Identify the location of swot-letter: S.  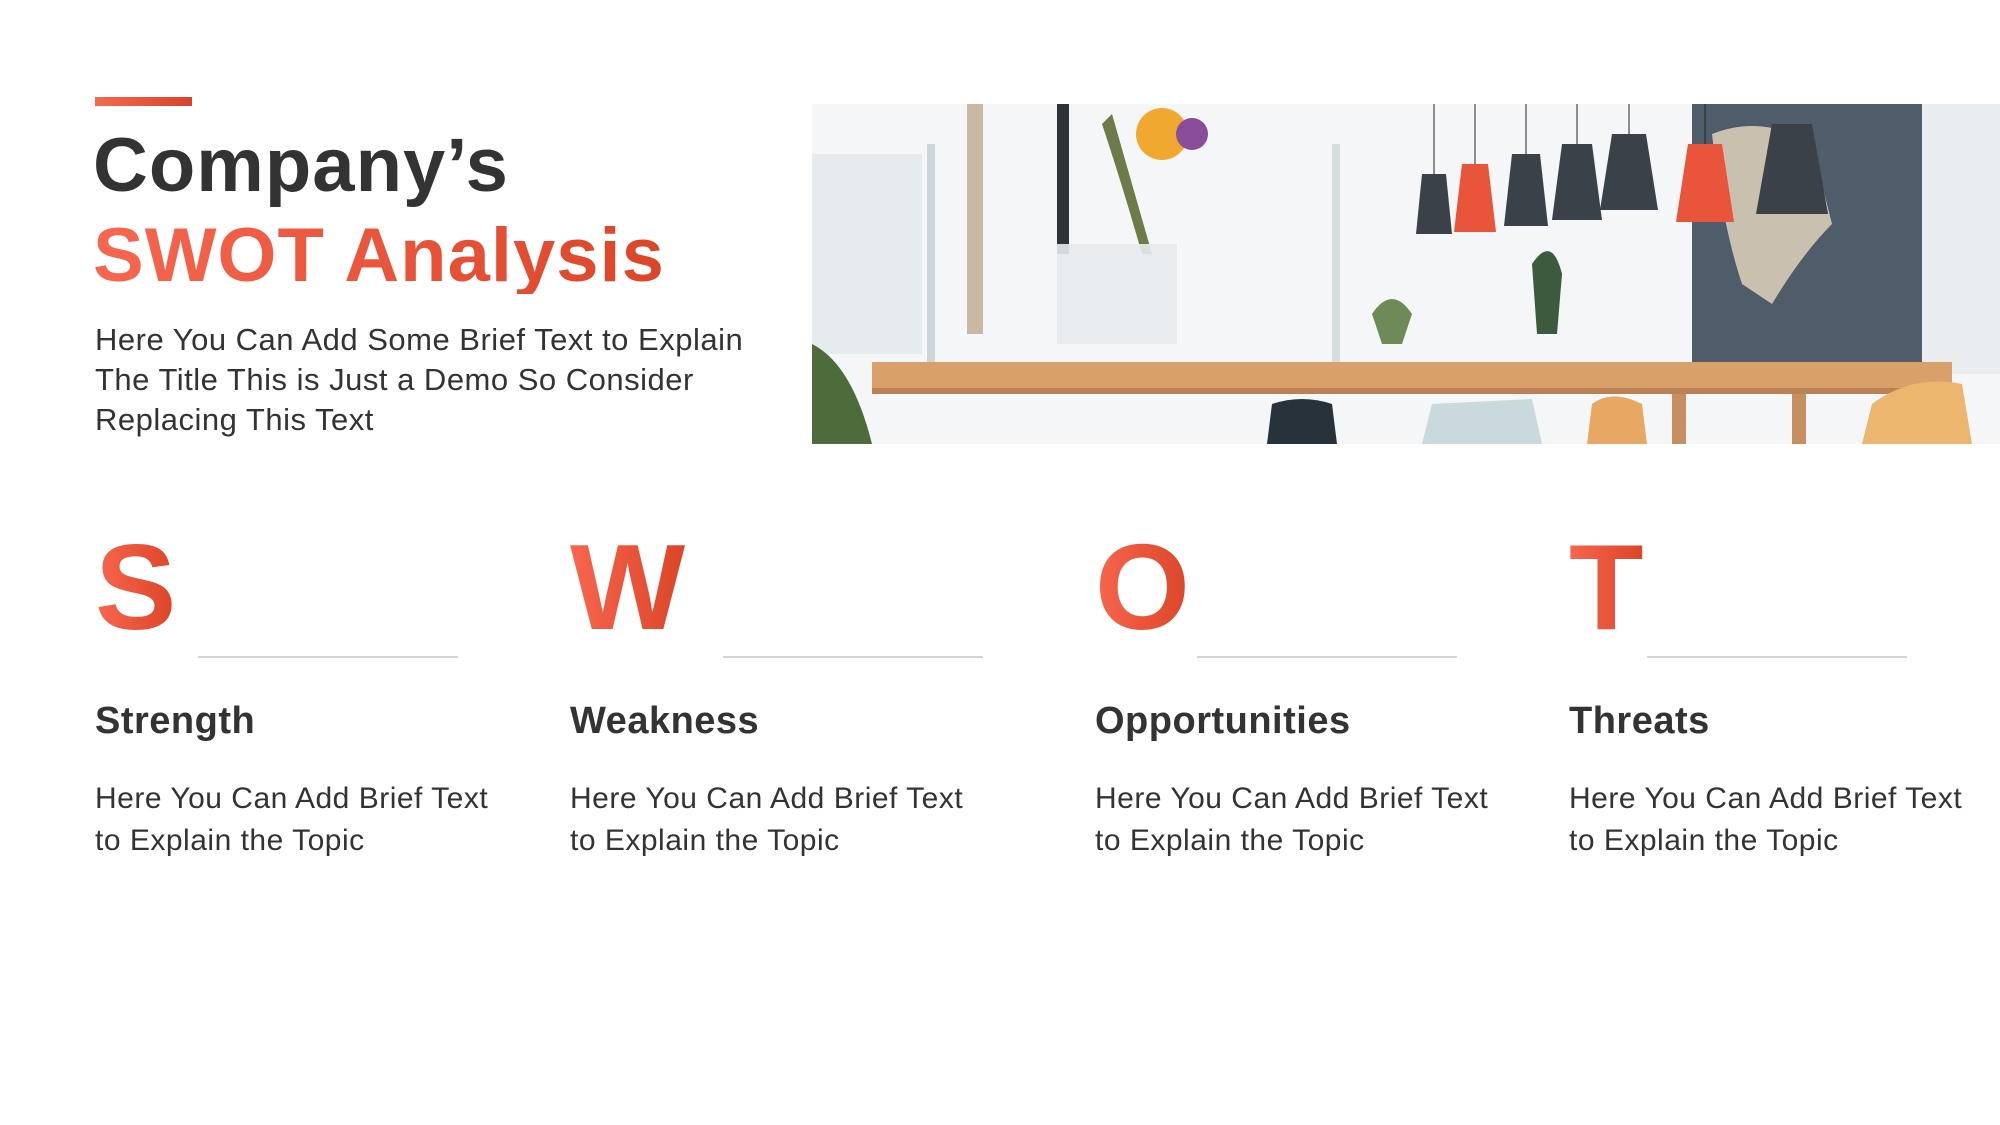
(136, 587).